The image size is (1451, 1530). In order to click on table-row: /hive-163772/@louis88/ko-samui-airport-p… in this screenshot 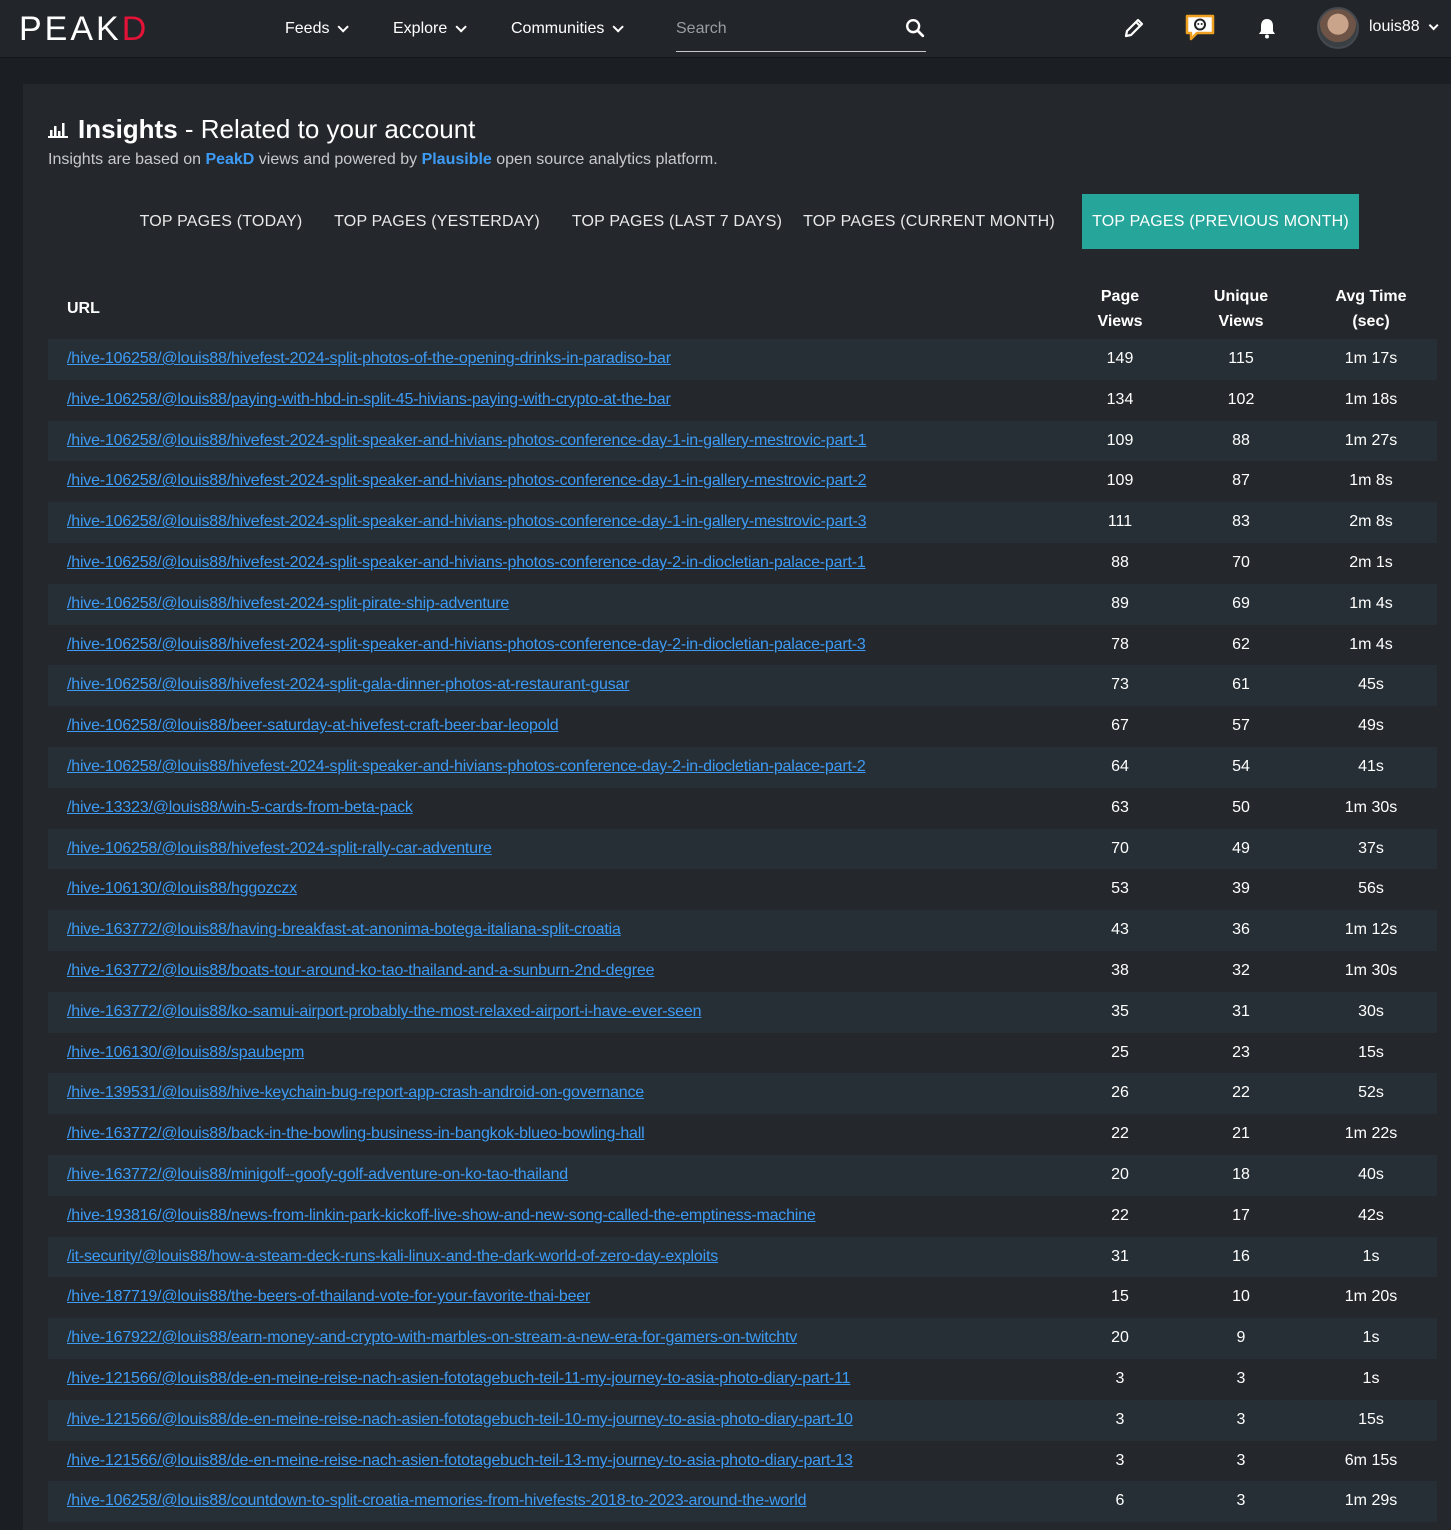, I will do `click(742, 1012)`.